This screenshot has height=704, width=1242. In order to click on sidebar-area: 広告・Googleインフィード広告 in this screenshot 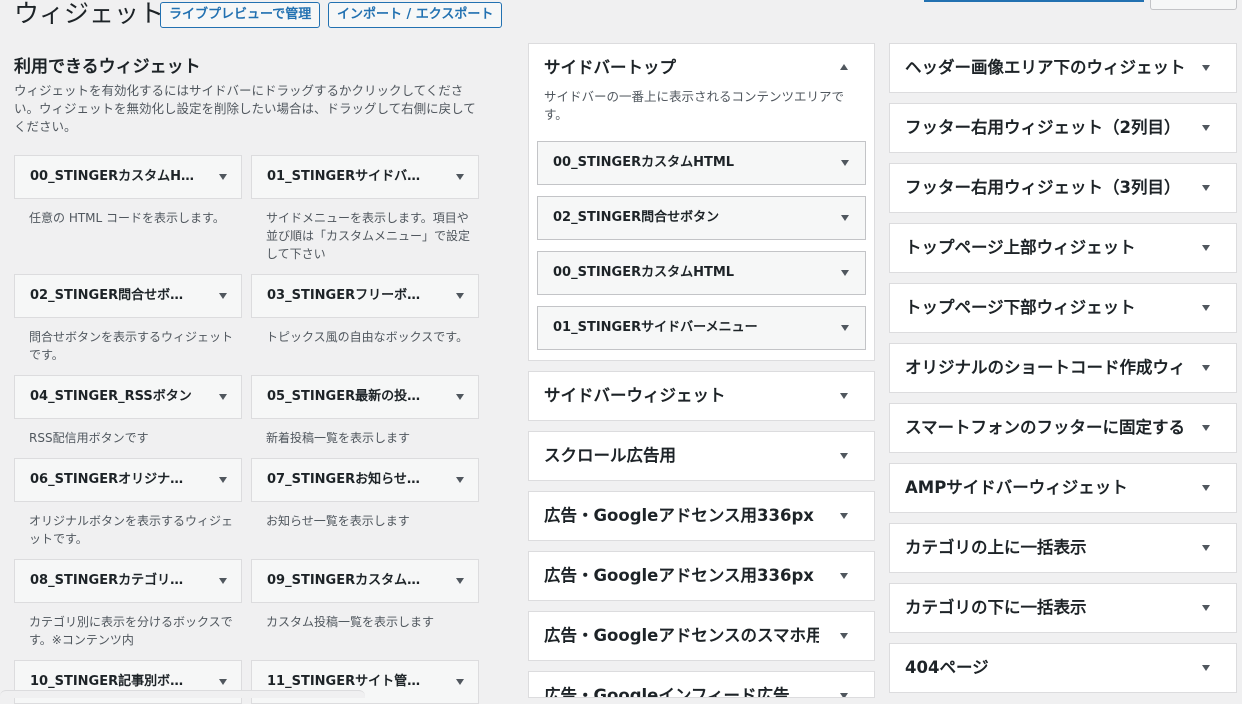, I will do `click(701, 684)`.